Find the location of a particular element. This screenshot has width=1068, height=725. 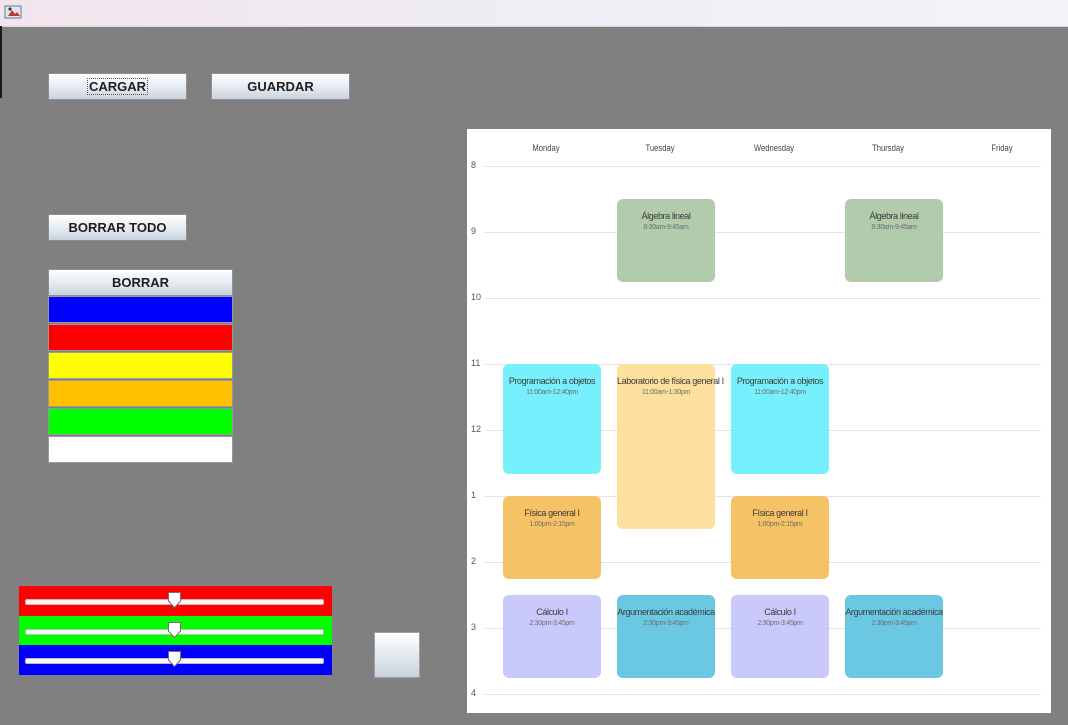

color-preview-button is located at coordinates (397, 655).